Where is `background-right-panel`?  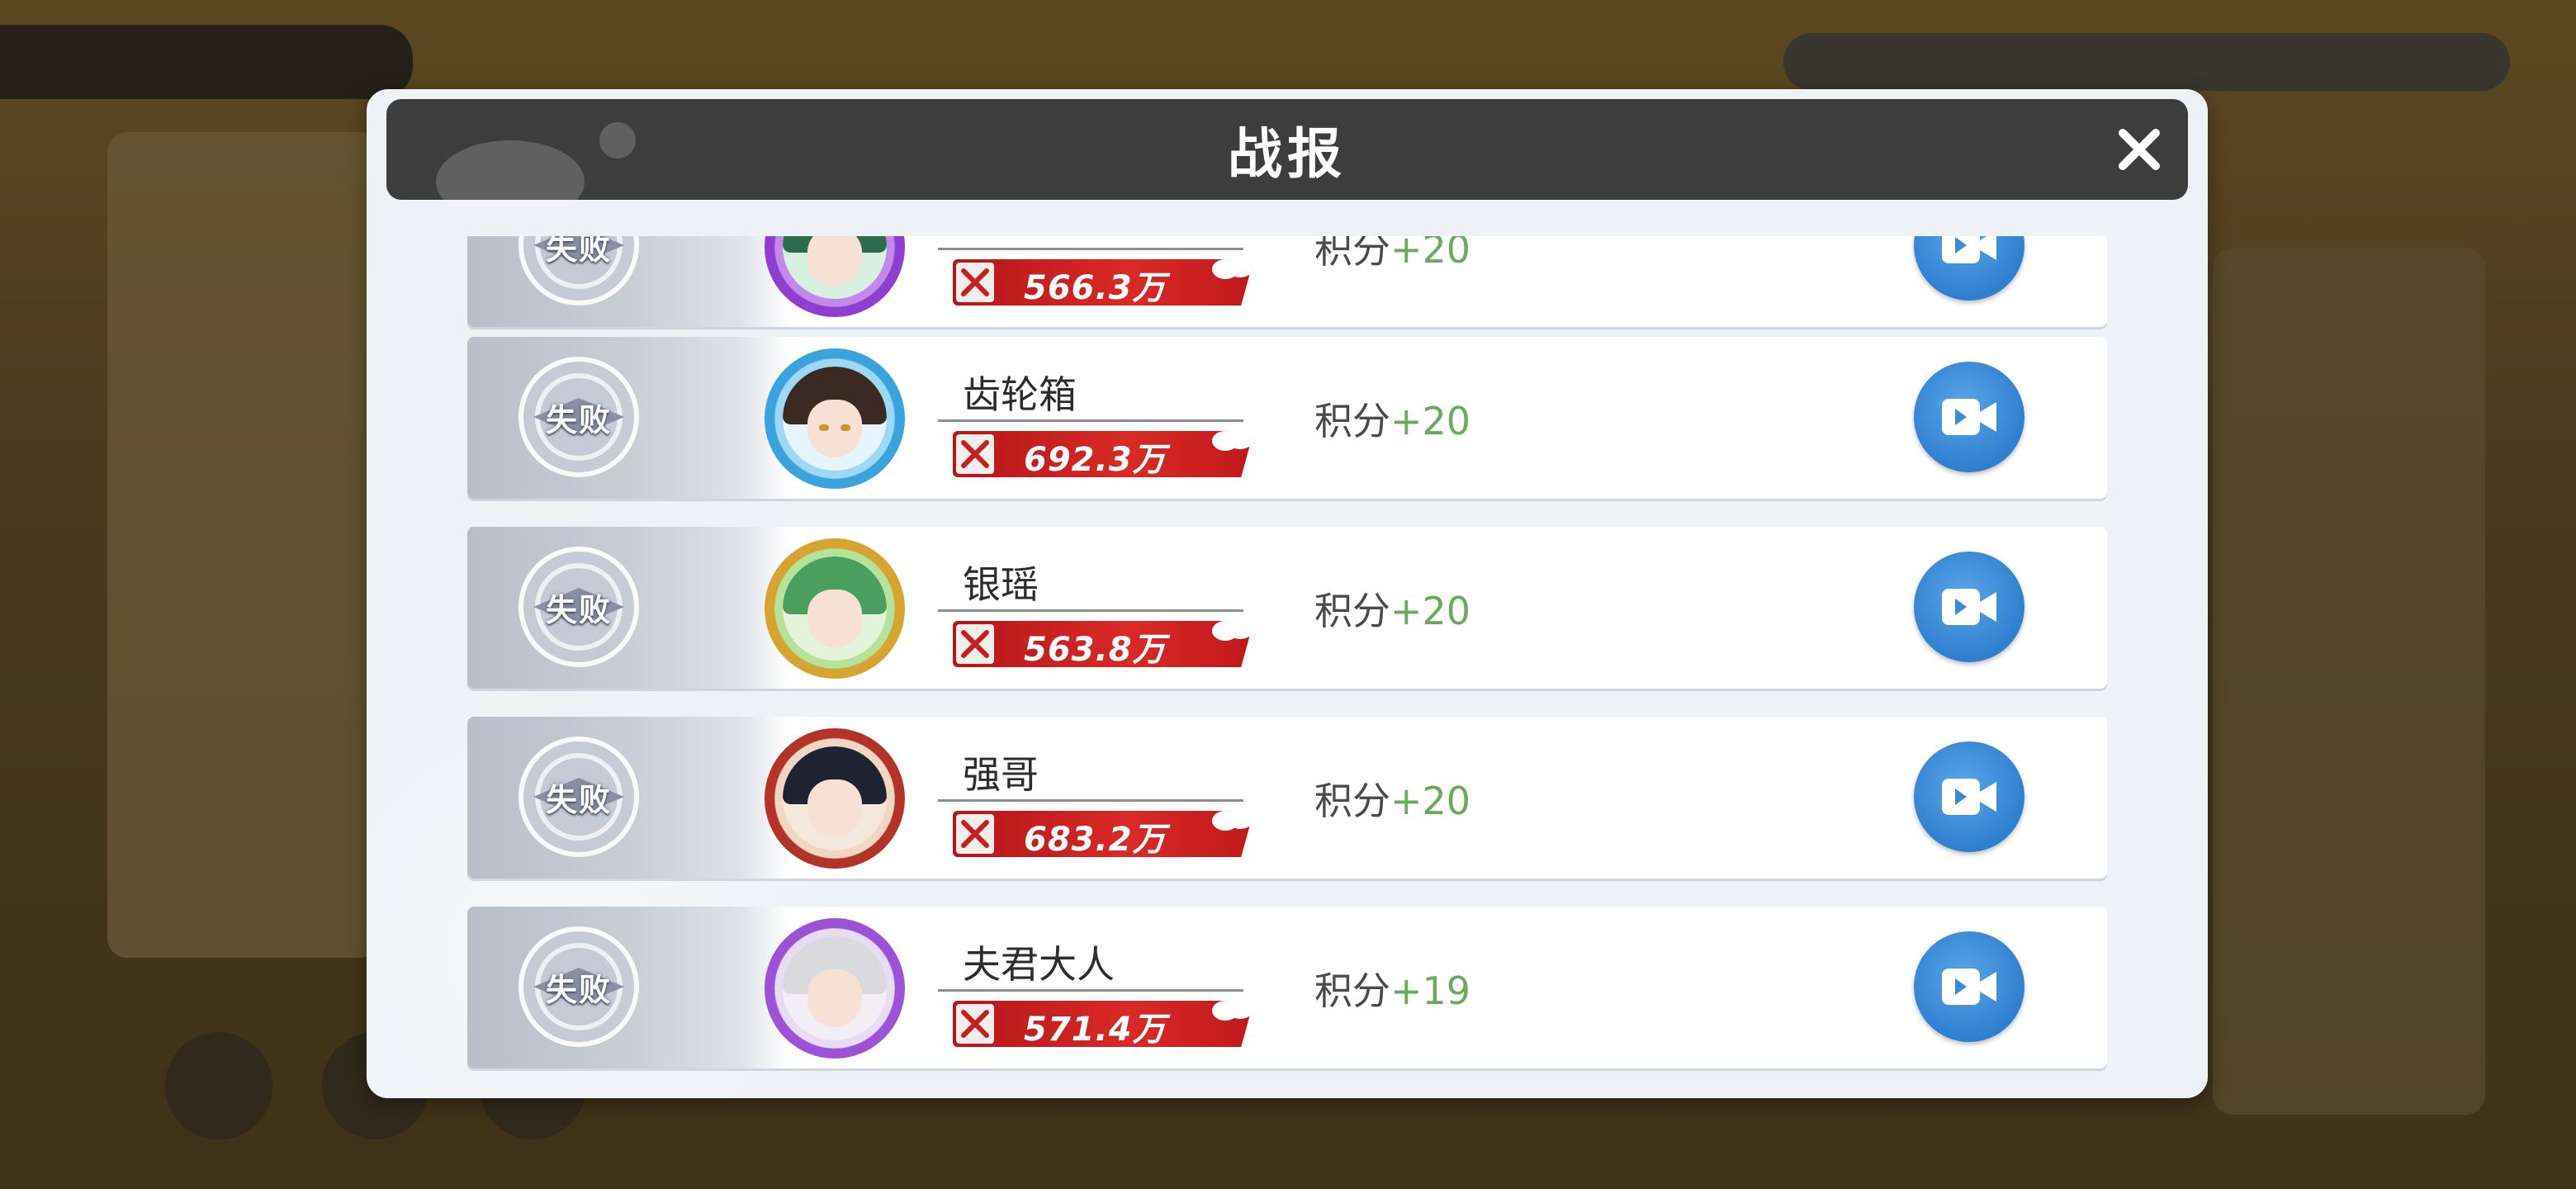
background-right-panel is located at coordinates (2349, 681).